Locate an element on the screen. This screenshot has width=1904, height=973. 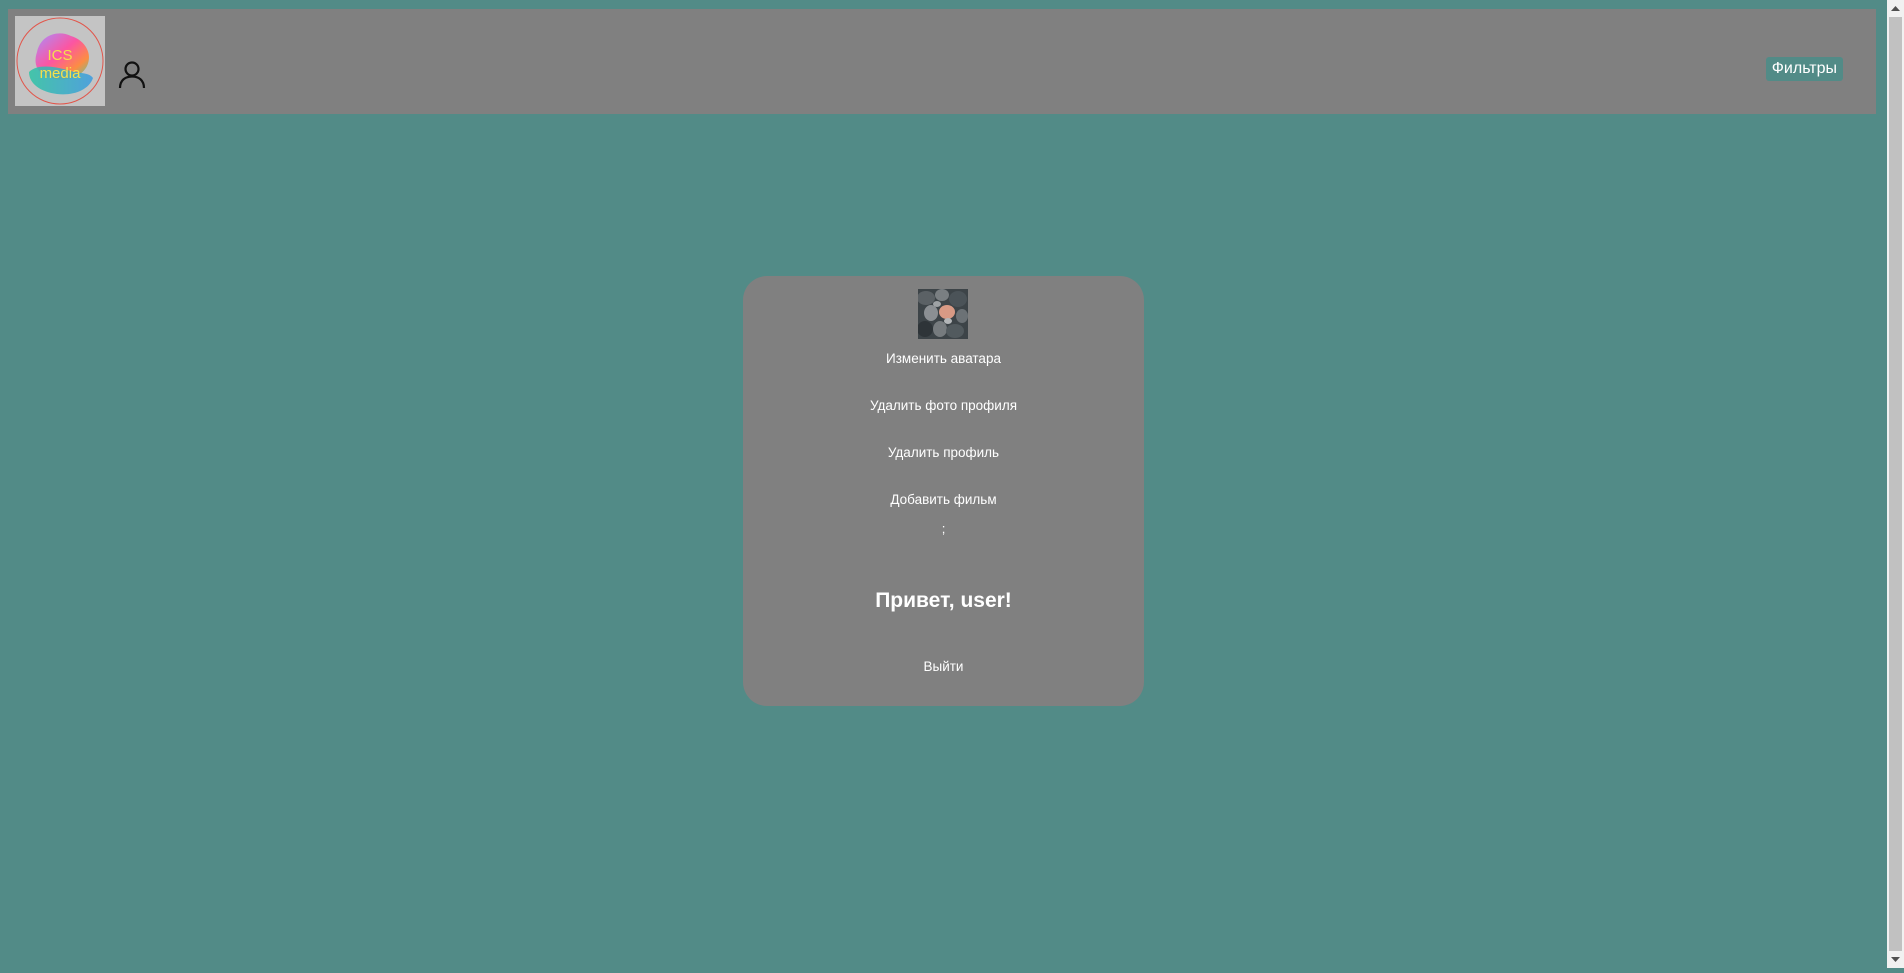
header: ICS media Фильтры is located at coordinates (942, 61).